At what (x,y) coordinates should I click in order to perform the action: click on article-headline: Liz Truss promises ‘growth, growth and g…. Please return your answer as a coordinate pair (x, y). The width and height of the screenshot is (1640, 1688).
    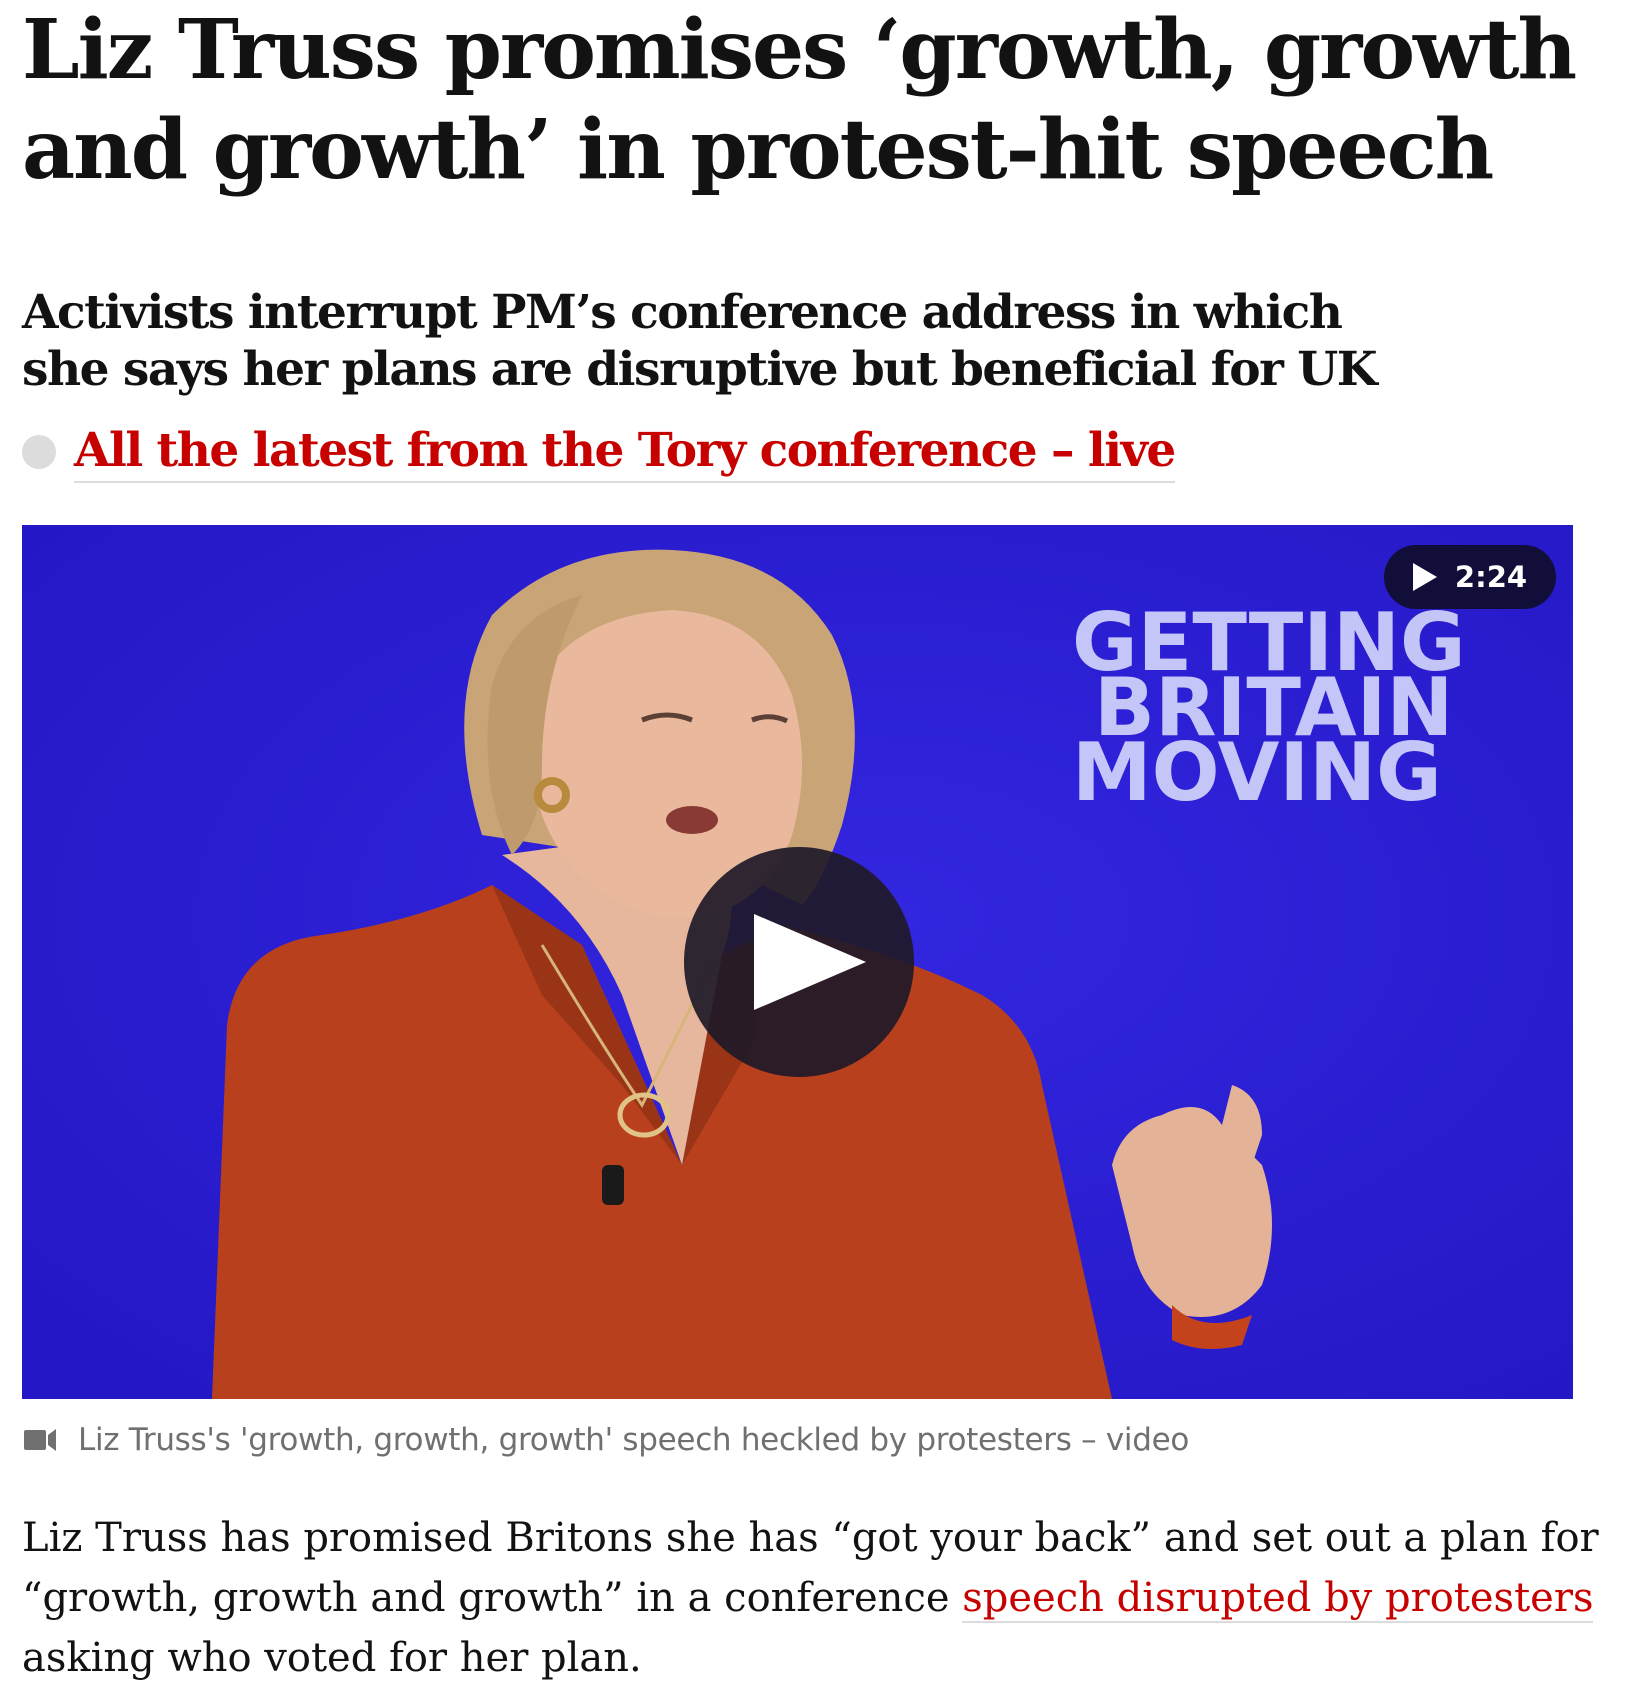
    Looking at the image, I should click on (799, 100).